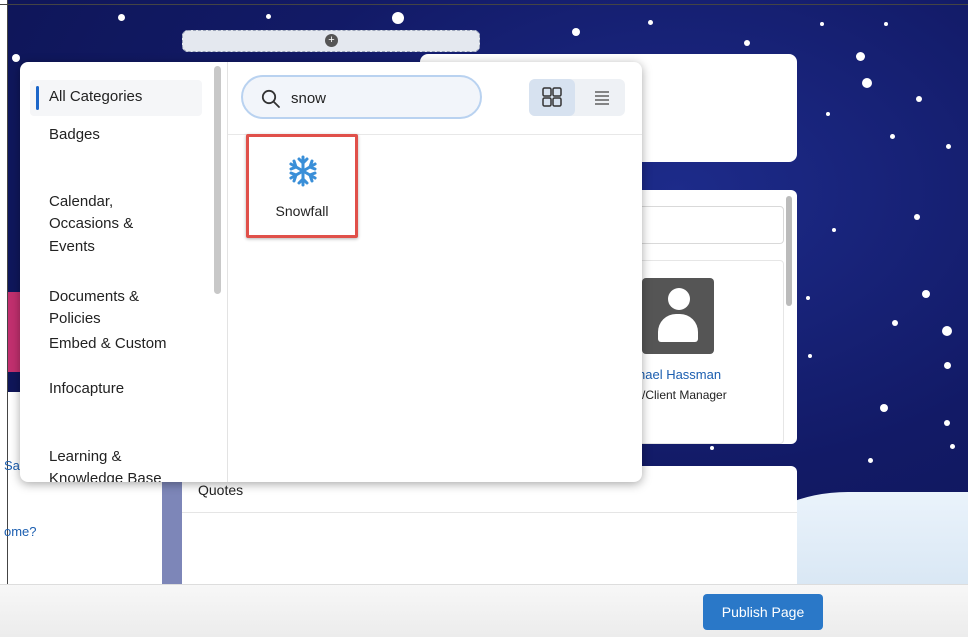 This screenshot has height=637, width=968. Describe the element at coordinates (87, 388) in the screenshot. I see `category-label: Infocapture` at that location.